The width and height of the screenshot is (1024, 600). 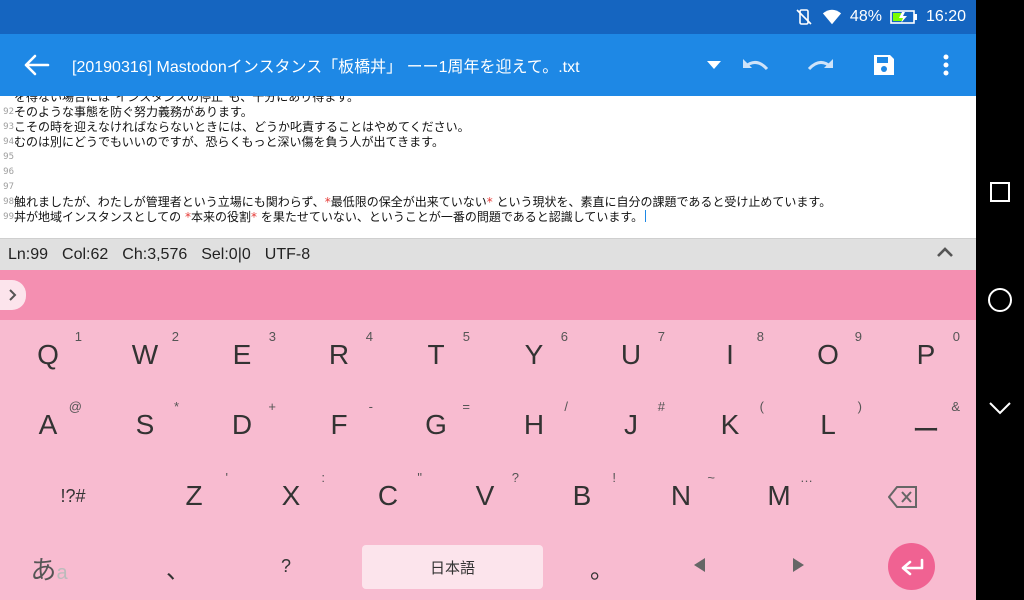 I want to click on key-w: W2, so click(x=145, y=355).